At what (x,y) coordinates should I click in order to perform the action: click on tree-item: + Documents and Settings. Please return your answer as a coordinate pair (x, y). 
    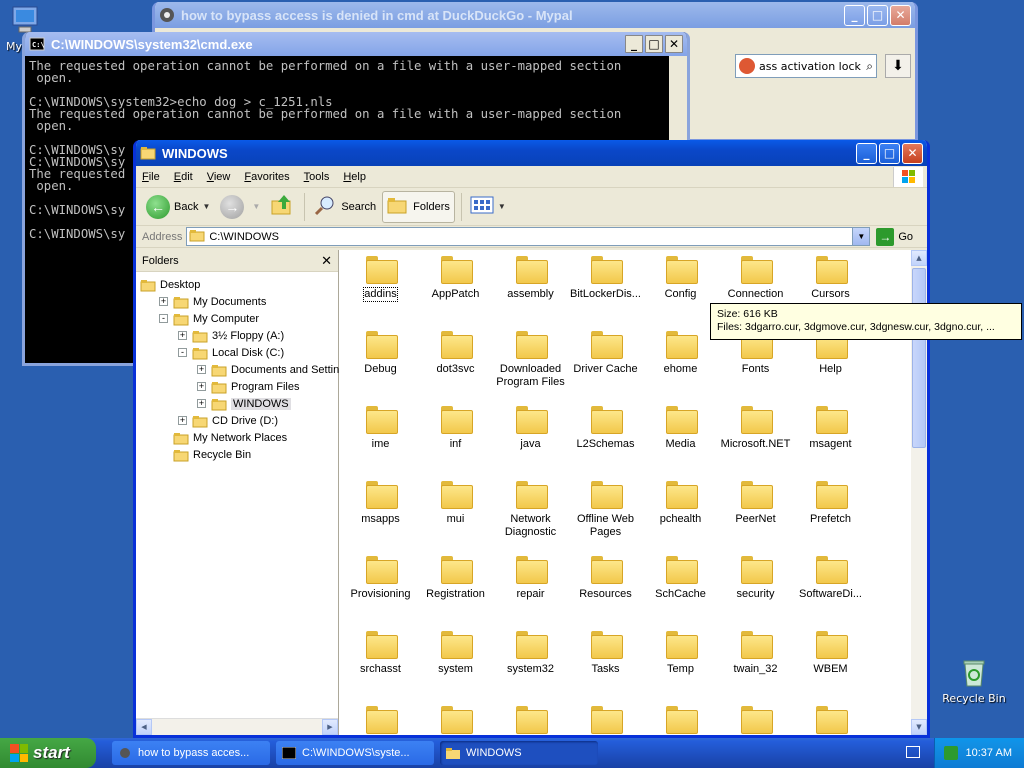
    Looking at the image, I should click on (243, 369).